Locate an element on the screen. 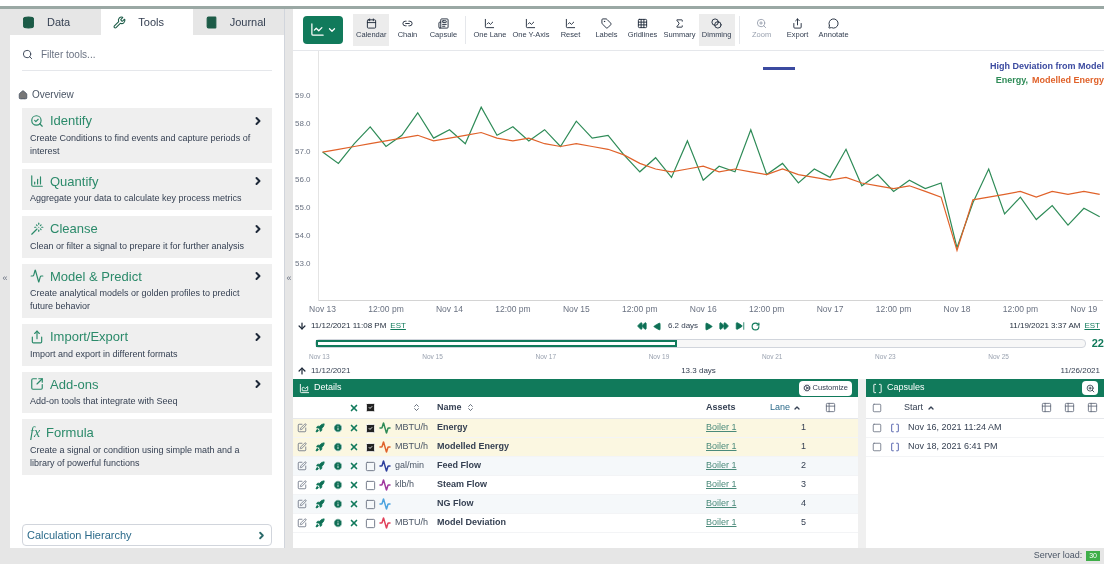  search-icon is located at coordinates (27, 54).